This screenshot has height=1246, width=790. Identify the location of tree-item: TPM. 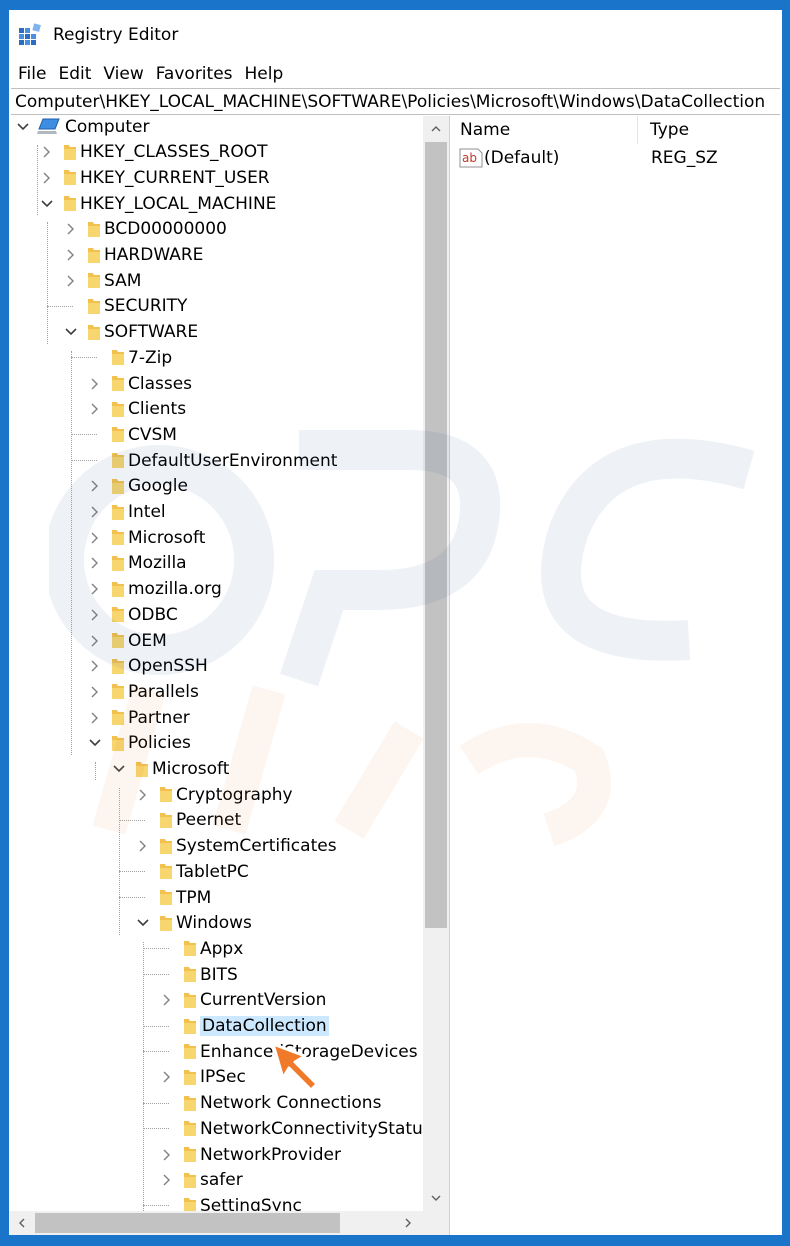
(216, 897).